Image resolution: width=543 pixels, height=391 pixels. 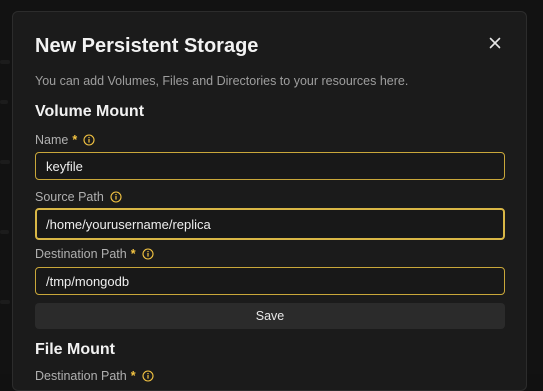 I want to click on source-path-field-label: Source Path, so click(x=78, y=197).